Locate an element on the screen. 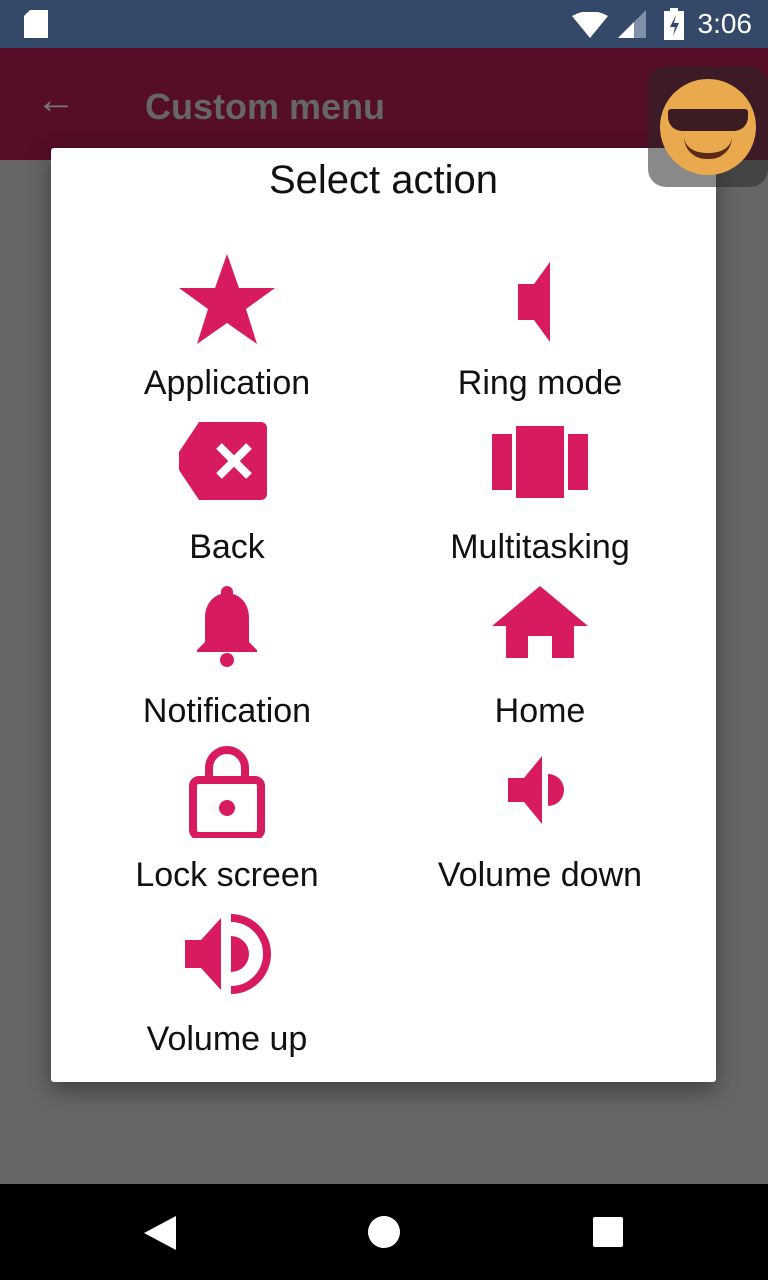 Image resolution: width=768 pixels, height=1280 pixels. nav-home-icon is located at coordinates (384, 1232).